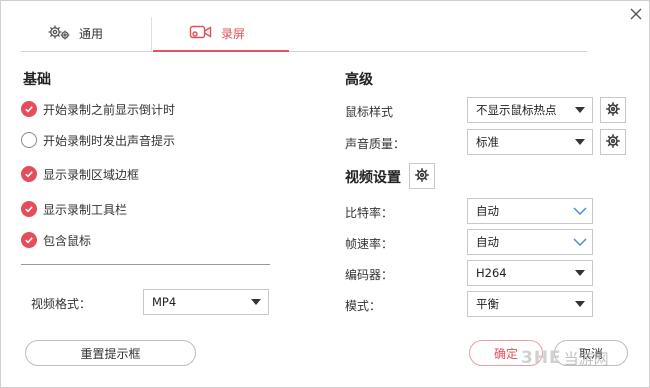 The image size is (650, 388). What do you see at coordinates (359, 80) in the screenshot?
I see `advanced-section-title: 高级` at bounding box center [359, 80].